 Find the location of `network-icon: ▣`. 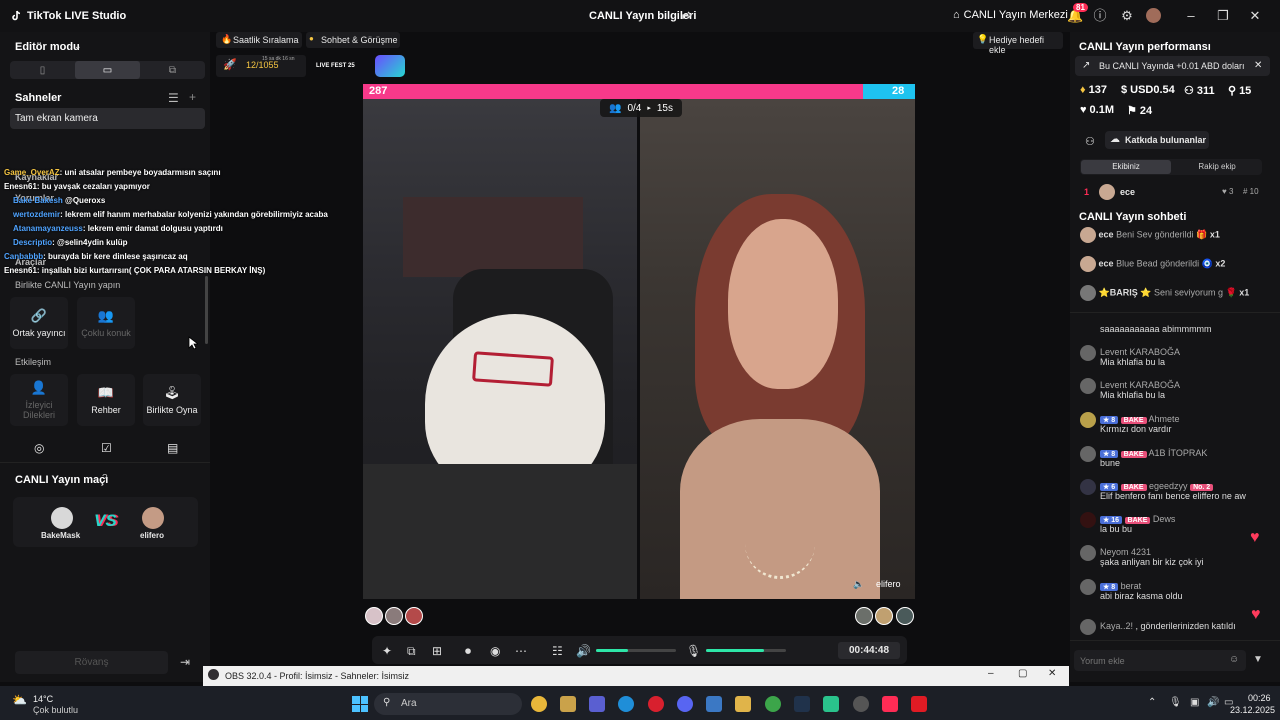

network-icon: ▣ is located at coordinates (1194, 702).